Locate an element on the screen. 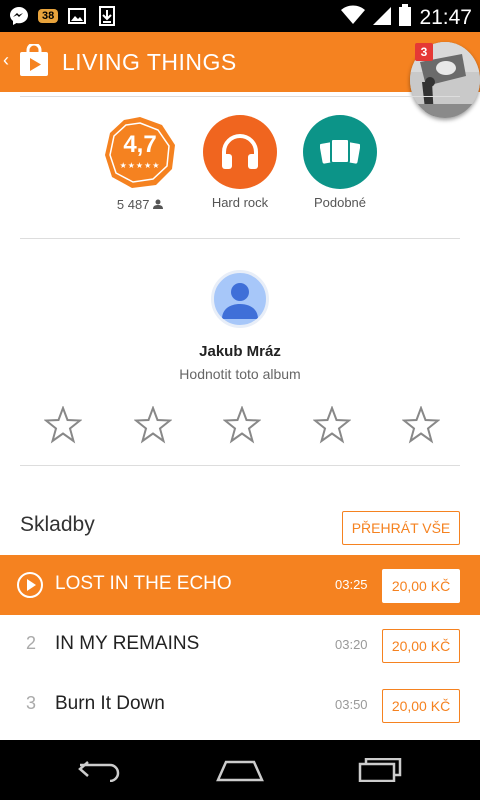 The height and width of the screenshot is (800, 480). similar-stat: Podobné is located at coordinates (340, 162).